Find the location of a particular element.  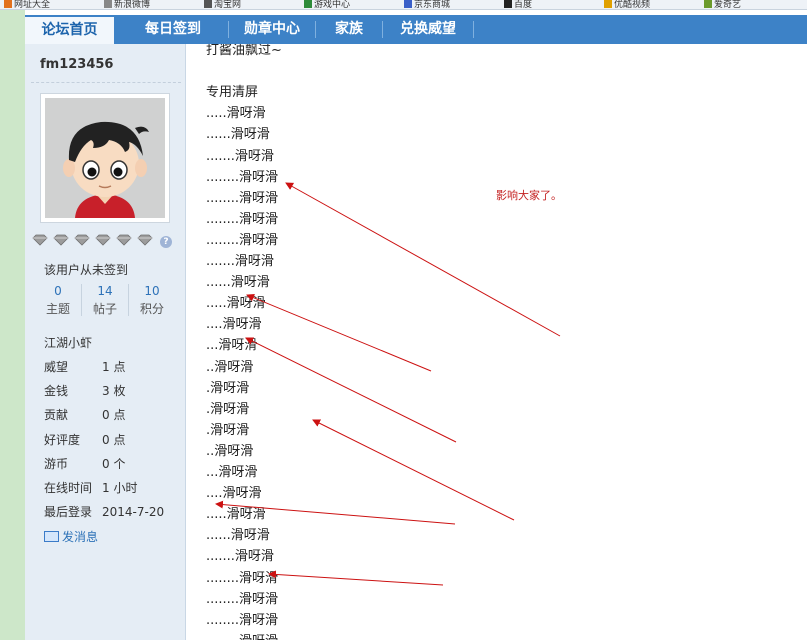

stat-label: 主题 is located at coordinates (57, 309).